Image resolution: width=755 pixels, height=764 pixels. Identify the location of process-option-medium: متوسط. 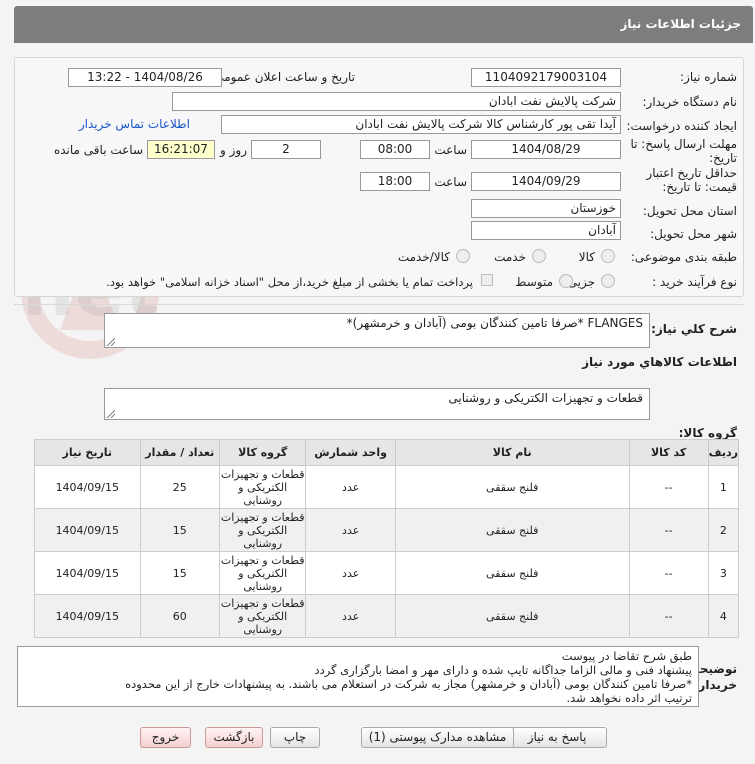
(534, 282).